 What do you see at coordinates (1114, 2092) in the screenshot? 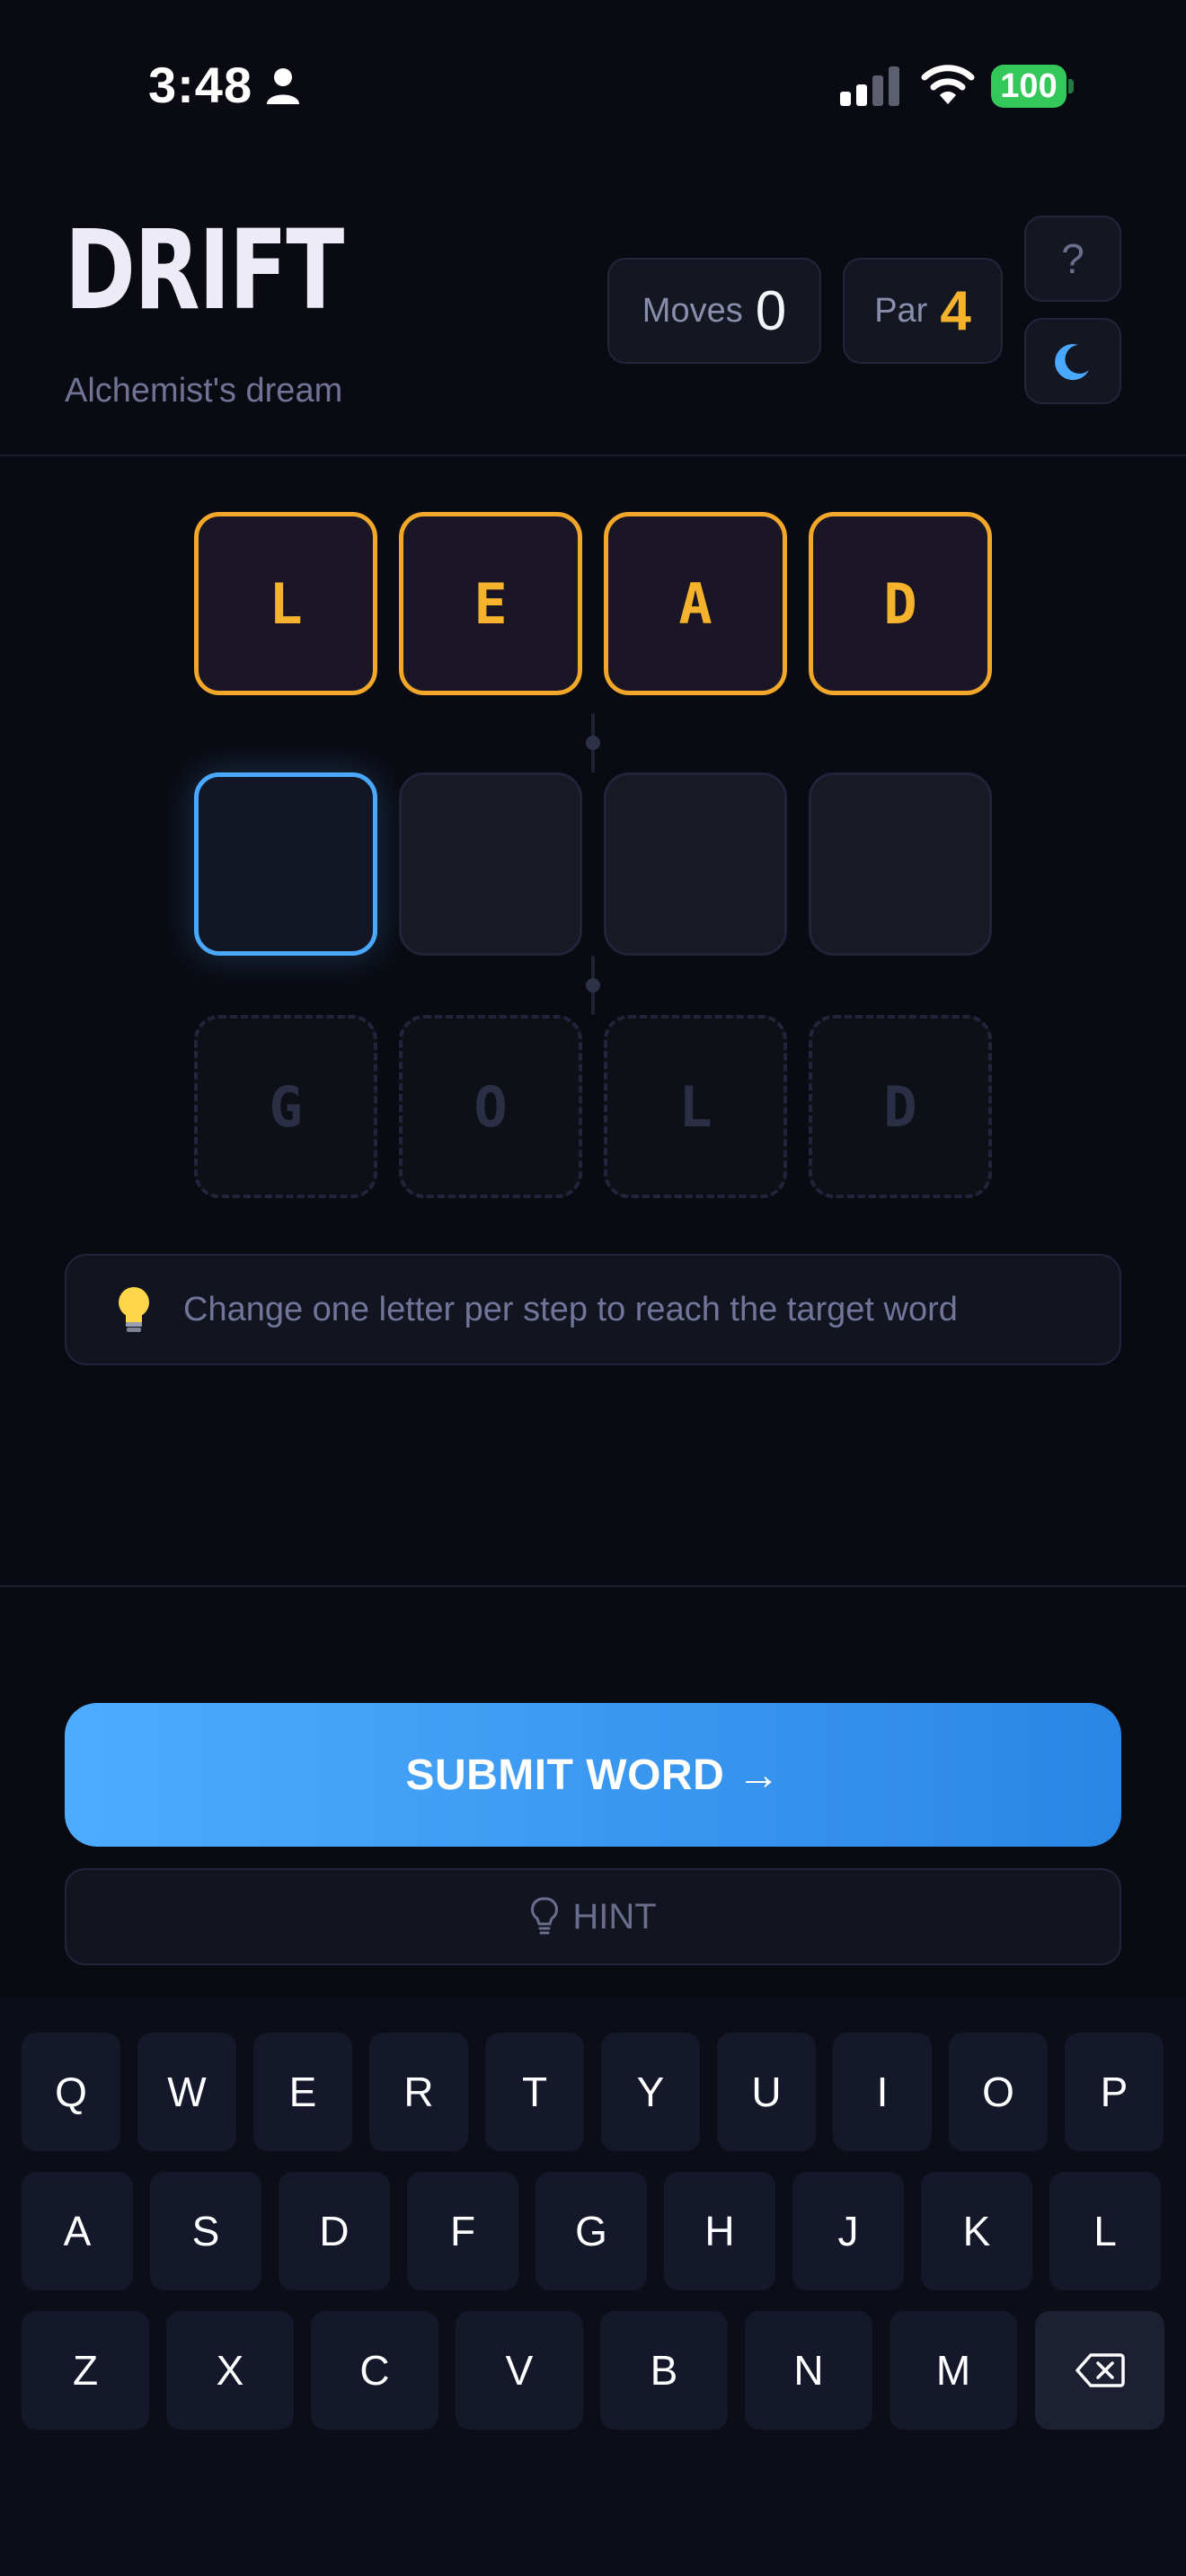
I see `key-p: P` at bounding box center [1114, 2092].